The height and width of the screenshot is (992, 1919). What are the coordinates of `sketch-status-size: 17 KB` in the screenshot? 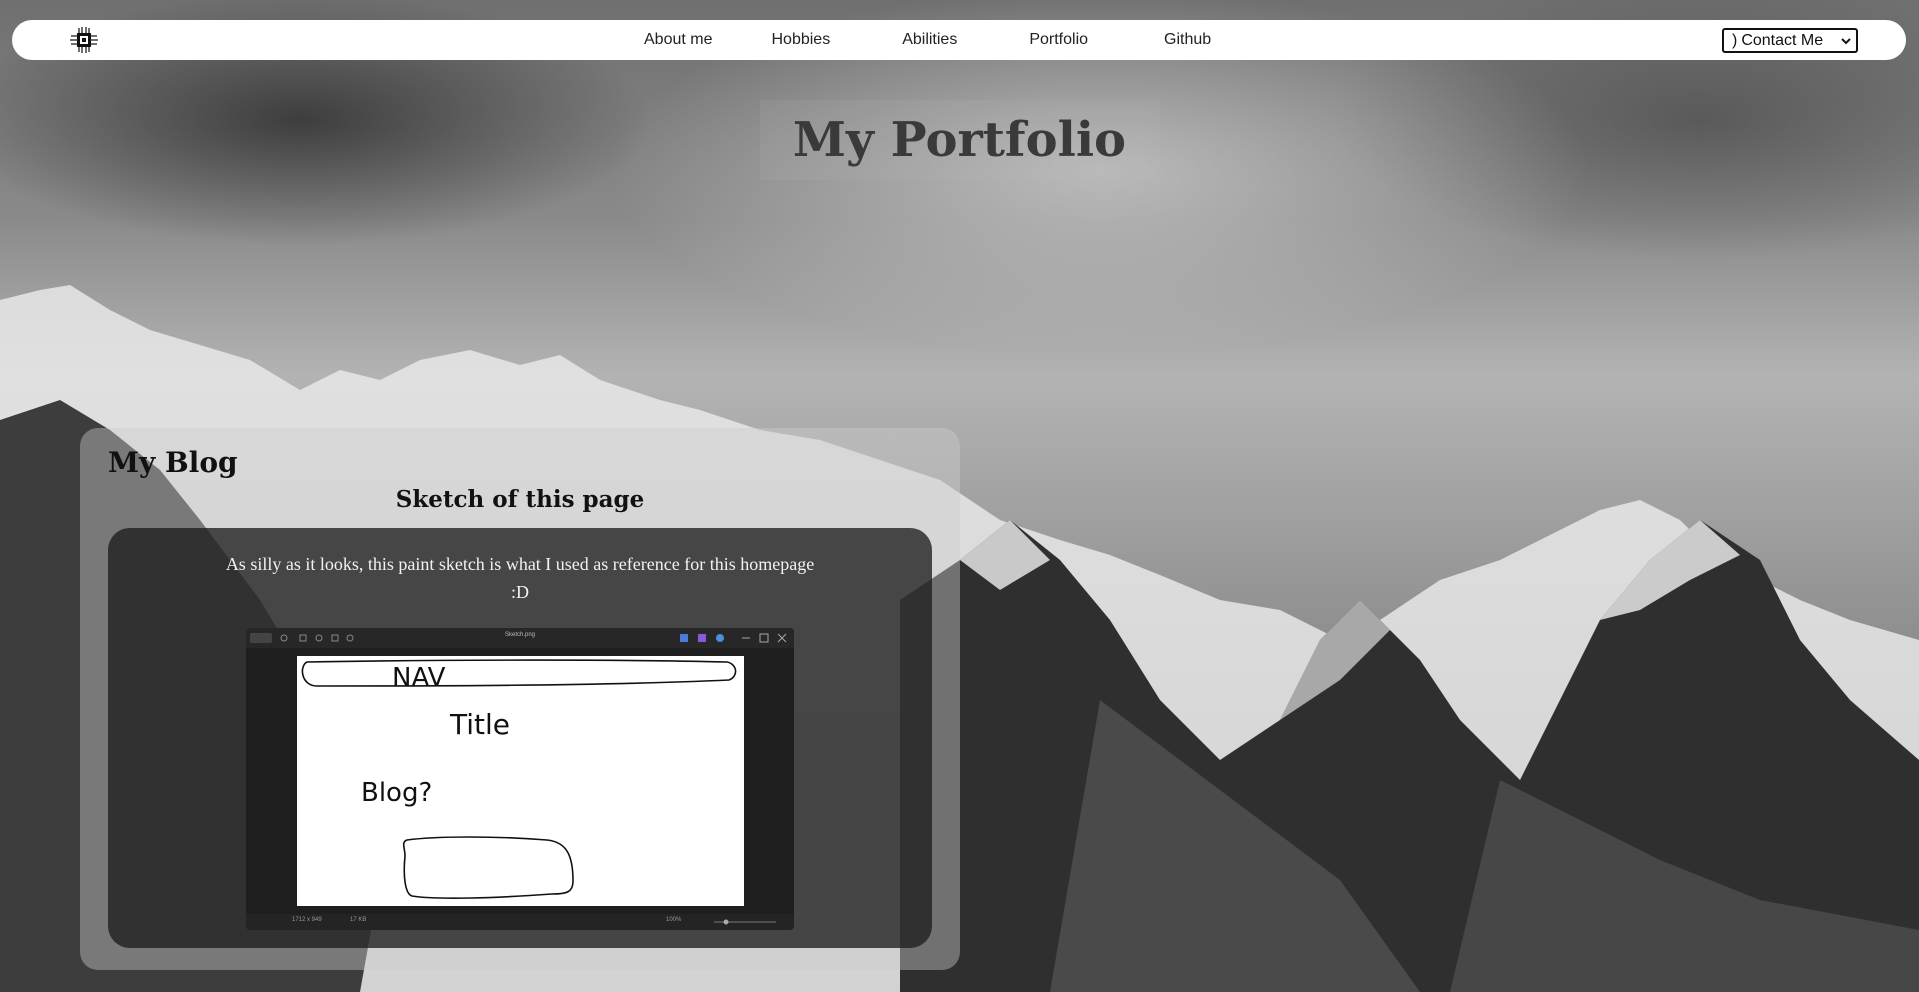 It's located at (358, 920).